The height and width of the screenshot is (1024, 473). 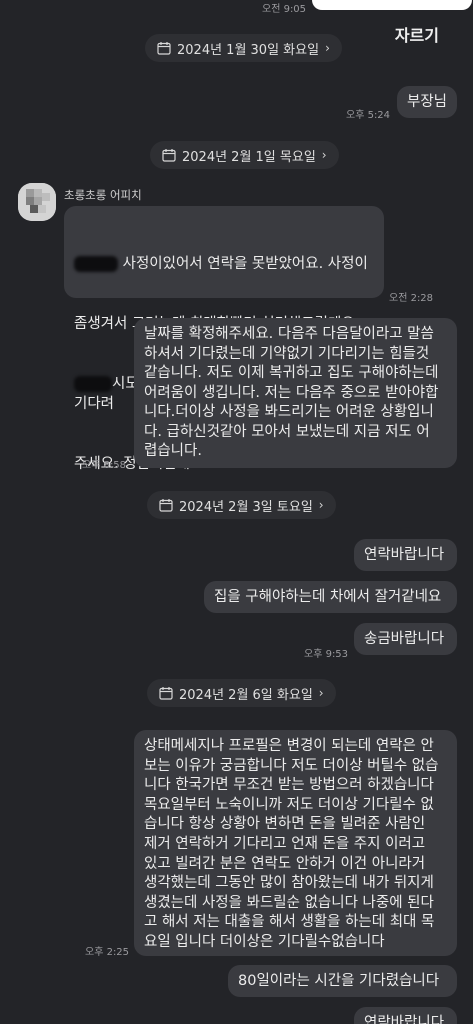 I want to click on my-message-bubble: 부장님, so click(x=427, y=102).